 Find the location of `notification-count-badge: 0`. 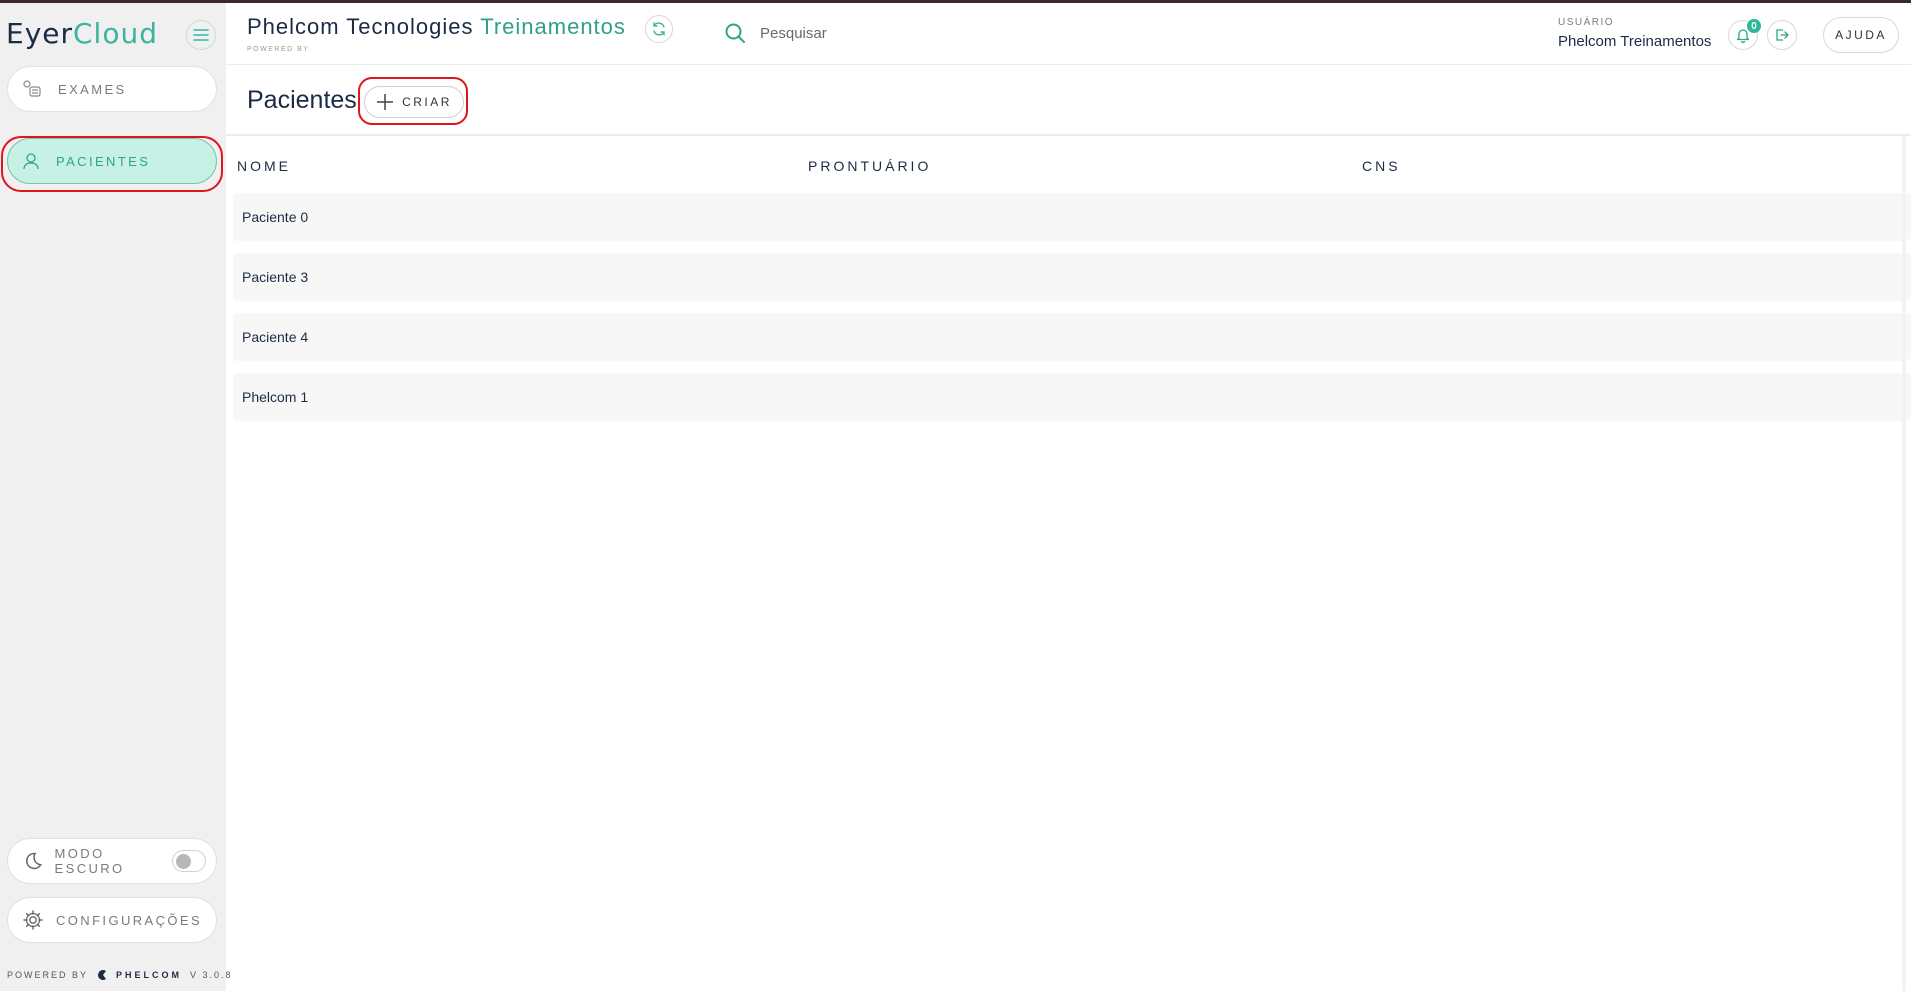

notification-count-badge: 0 is located at coordinates (1754, 26).